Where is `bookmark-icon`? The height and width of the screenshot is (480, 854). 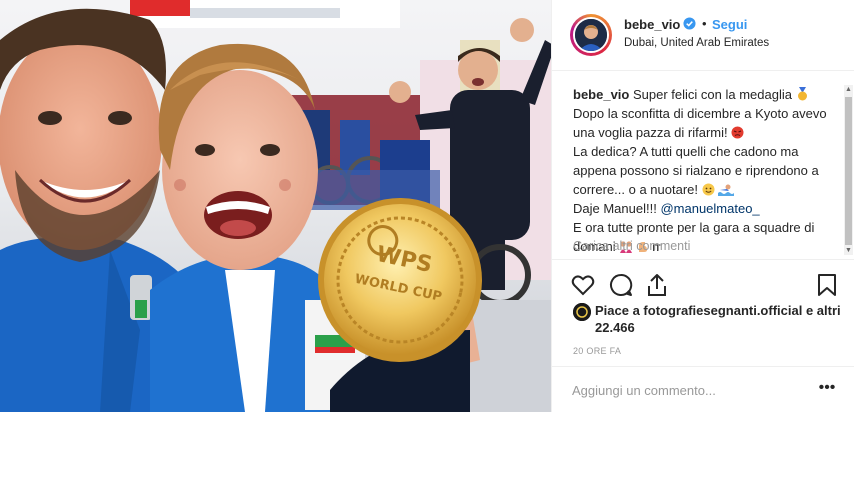
bookmark-icon is located at coordinates (827, 285).